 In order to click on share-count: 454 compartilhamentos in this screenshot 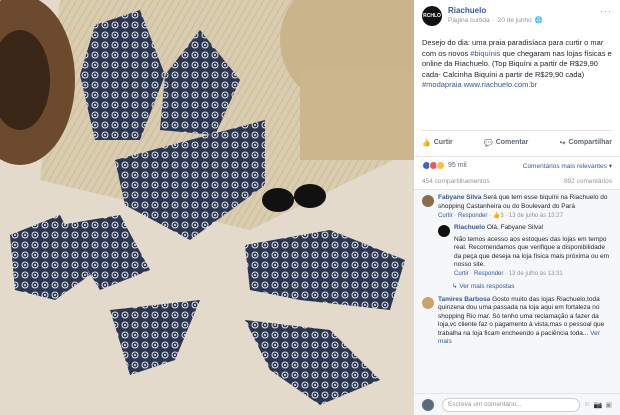, I will do `click(456, 181)`.